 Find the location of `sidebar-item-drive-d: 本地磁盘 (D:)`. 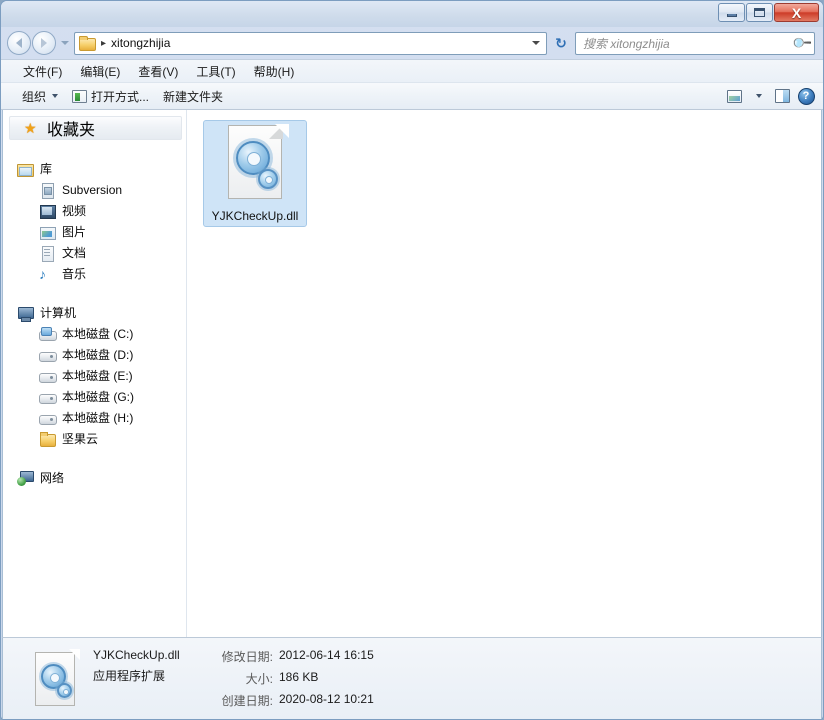

sidebar-item-drive-d: 本地磁盘 (D:) is located at coordinates (94, 354).